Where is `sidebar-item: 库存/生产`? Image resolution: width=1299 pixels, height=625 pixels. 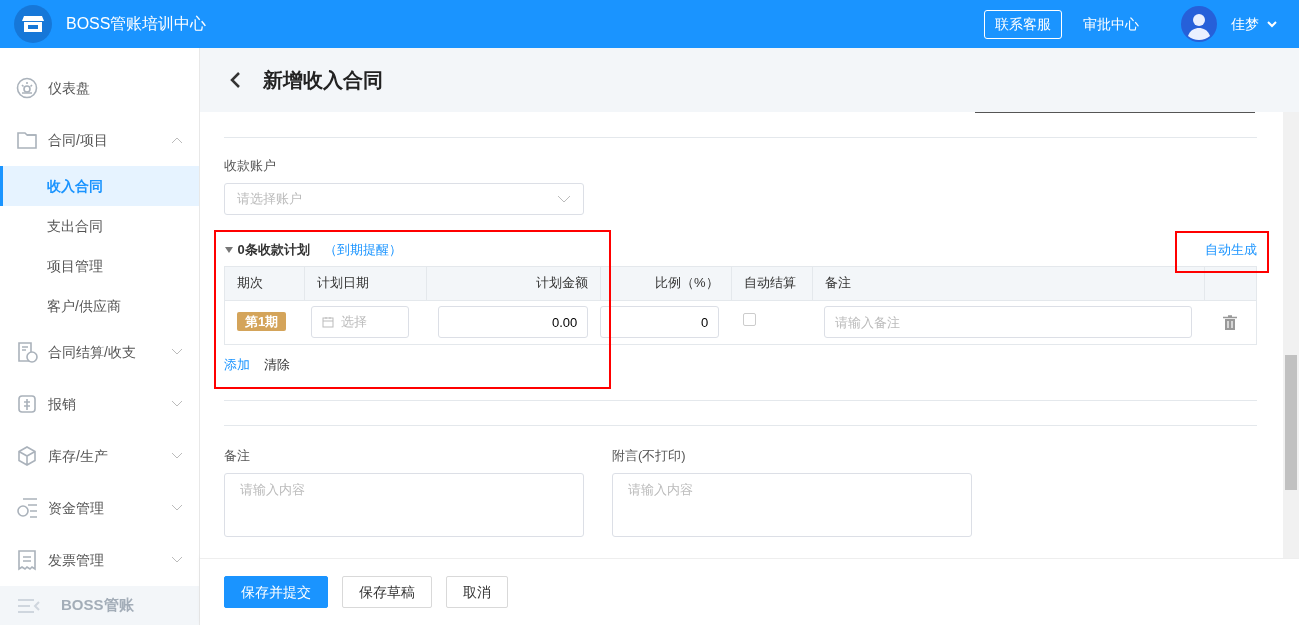 sidebar-item: 库存/生产 is located at coordinates (99, 456).